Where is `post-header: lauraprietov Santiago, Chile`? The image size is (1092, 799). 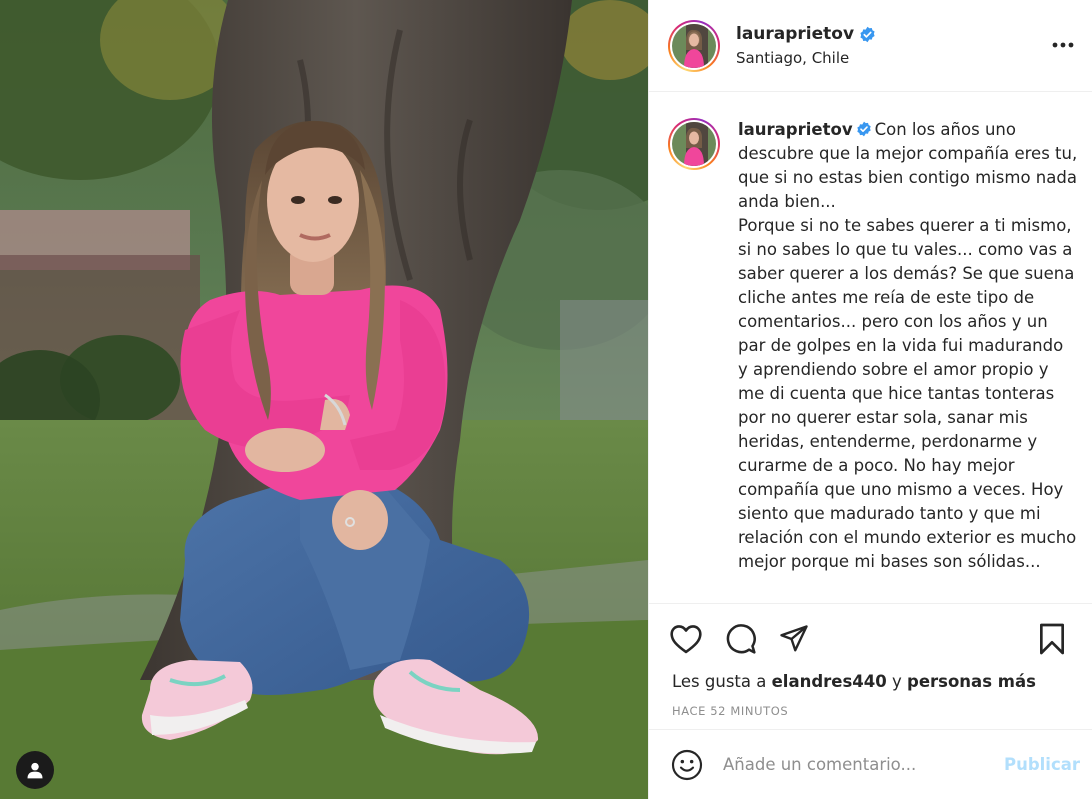 post-header: lauraprietov Santiago, Chile is located at coordinates (870, 46).